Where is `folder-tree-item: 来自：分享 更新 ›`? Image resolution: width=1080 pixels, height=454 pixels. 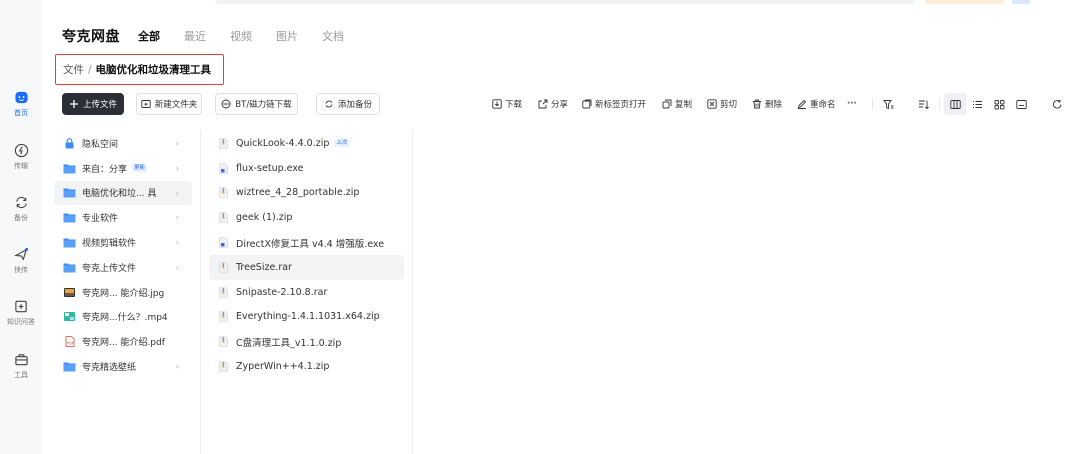
folder-tree-item: 来自：分享 更新 › is located at coordinates (123, 168).